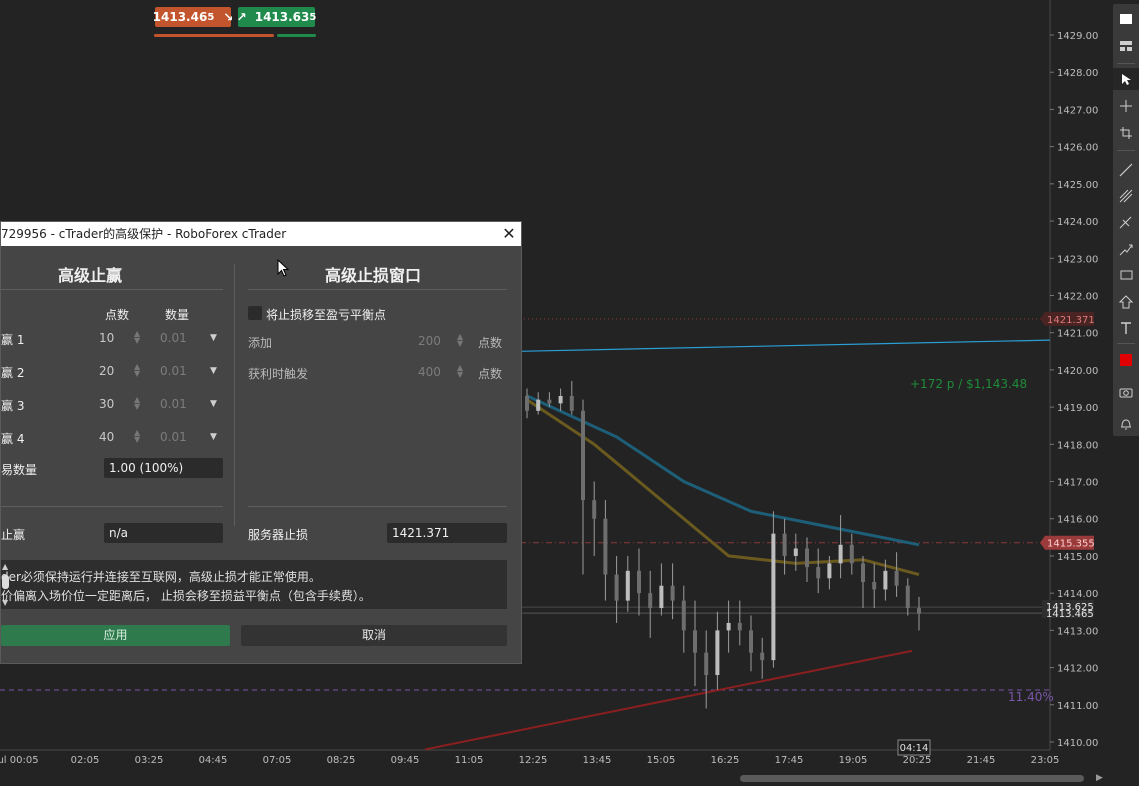  Describe the element at coordinates (1077, 148) in the screenshot. I see `price-tick-label: 1426.00` at that location.